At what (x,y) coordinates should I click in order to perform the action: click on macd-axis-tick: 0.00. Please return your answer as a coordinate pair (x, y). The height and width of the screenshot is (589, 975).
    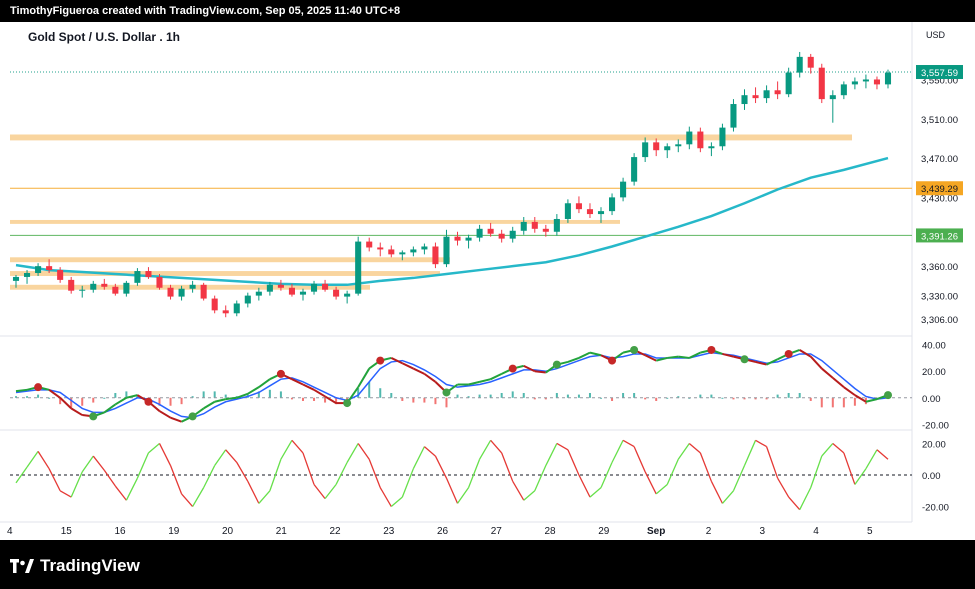
    Looking at the image, I should click on (931, 399).